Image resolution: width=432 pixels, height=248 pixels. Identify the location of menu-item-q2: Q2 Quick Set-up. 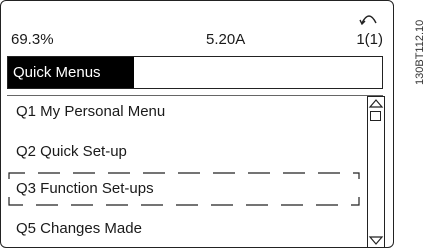
(71, 152).